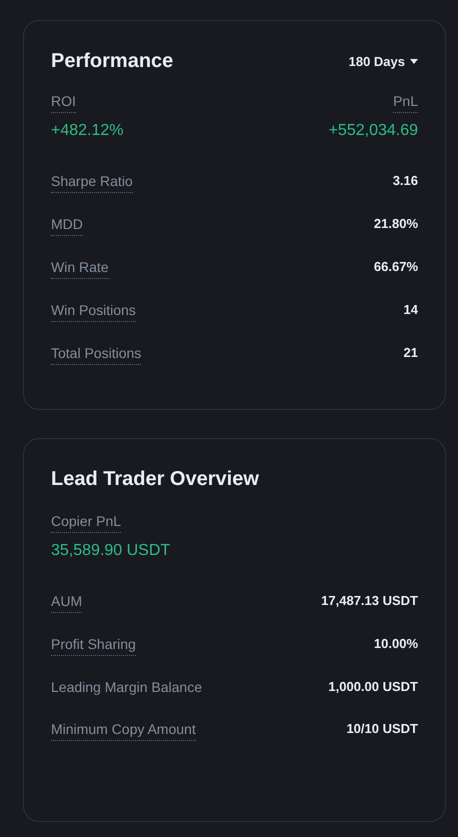 Image resolution: width=458 pixels, height=837 pixels. Describe the element at coordinates (373, 687) in the screenshot. I see `metric-value: 1,000.00 USDT` at that location.